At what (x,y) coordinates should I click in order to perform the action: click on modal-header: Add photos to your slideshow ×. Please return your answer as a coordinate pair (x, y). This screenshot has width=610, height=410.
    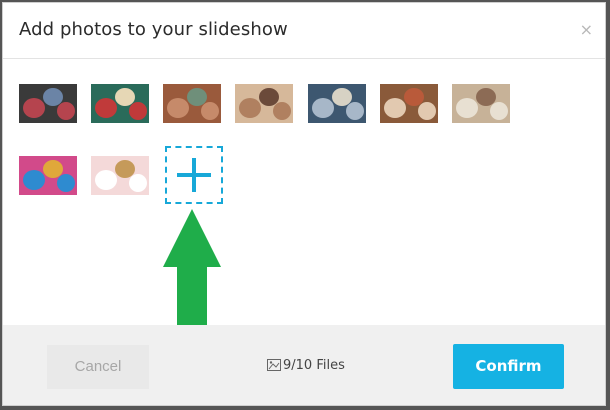
    Looking at the image, I should click on (304, 31).